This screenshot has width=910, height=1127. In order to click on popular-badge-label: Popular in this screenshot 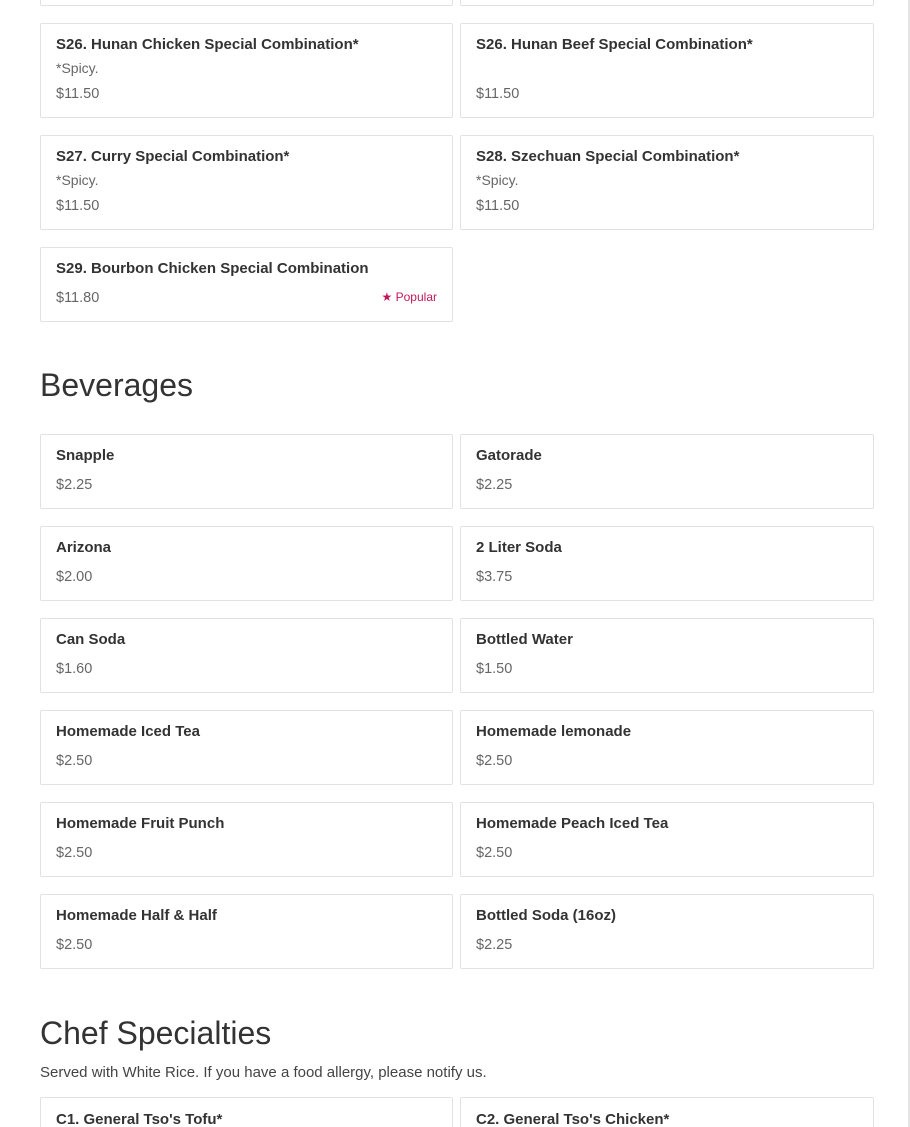, I will do `click(416, 297)`.